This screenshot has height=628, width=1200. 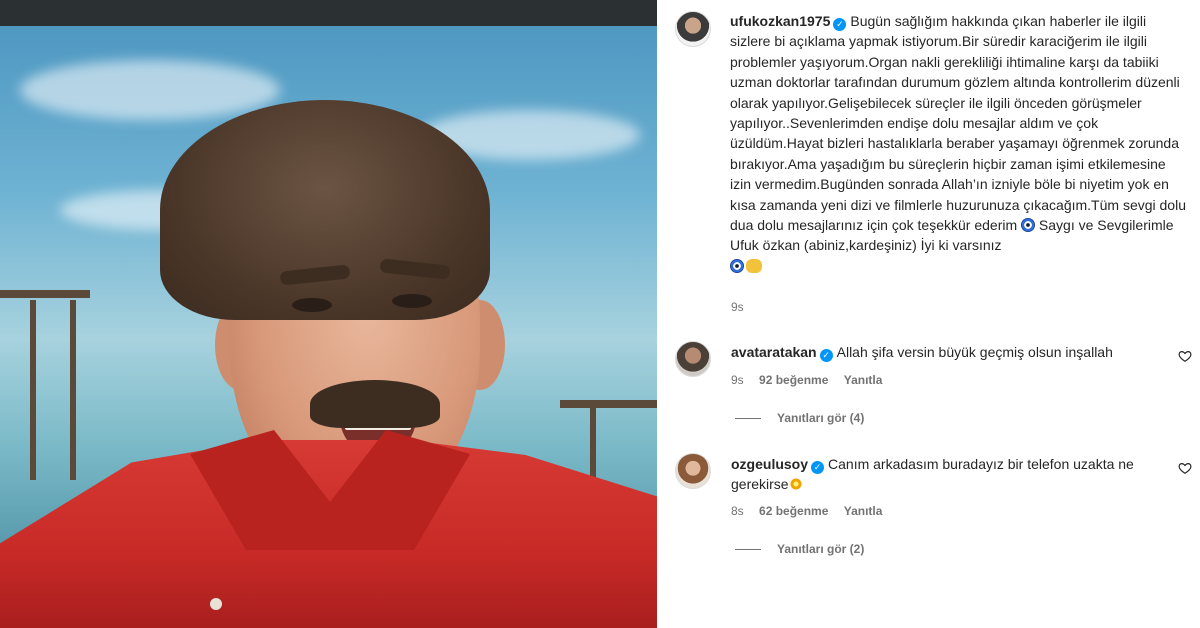 I want to click on comment-username: ozgeulusoy, so click(x=769, y=464).